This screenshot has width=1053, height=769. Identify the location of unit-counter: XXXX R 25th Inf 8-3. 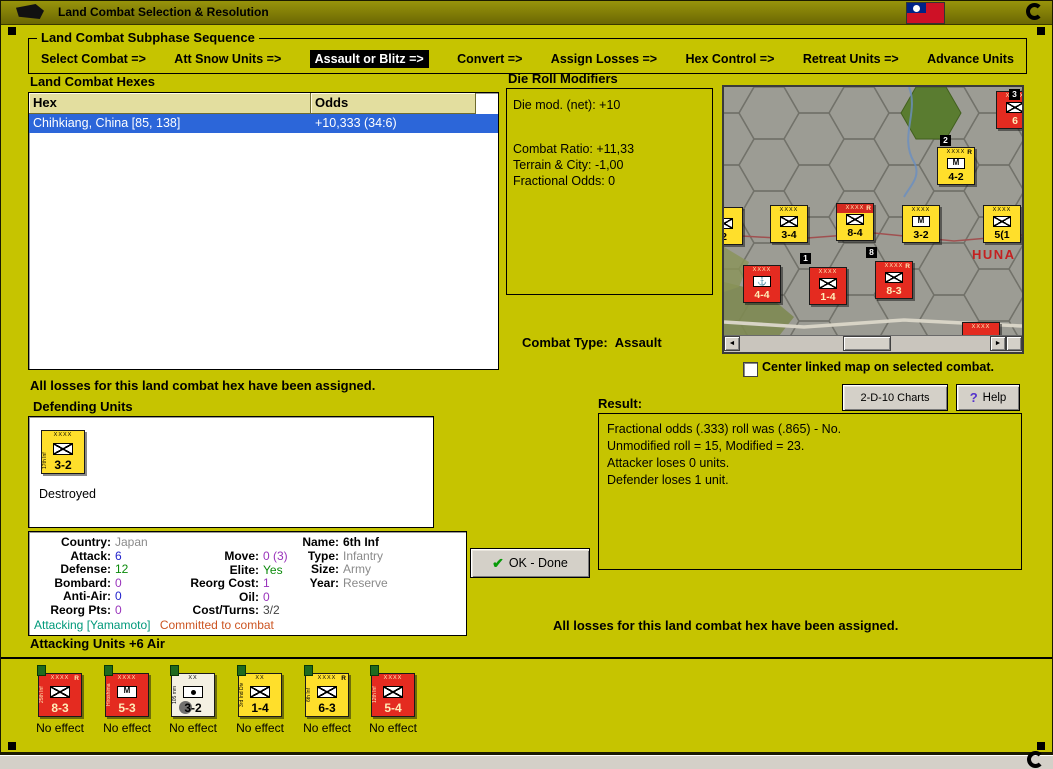
(60, 695).